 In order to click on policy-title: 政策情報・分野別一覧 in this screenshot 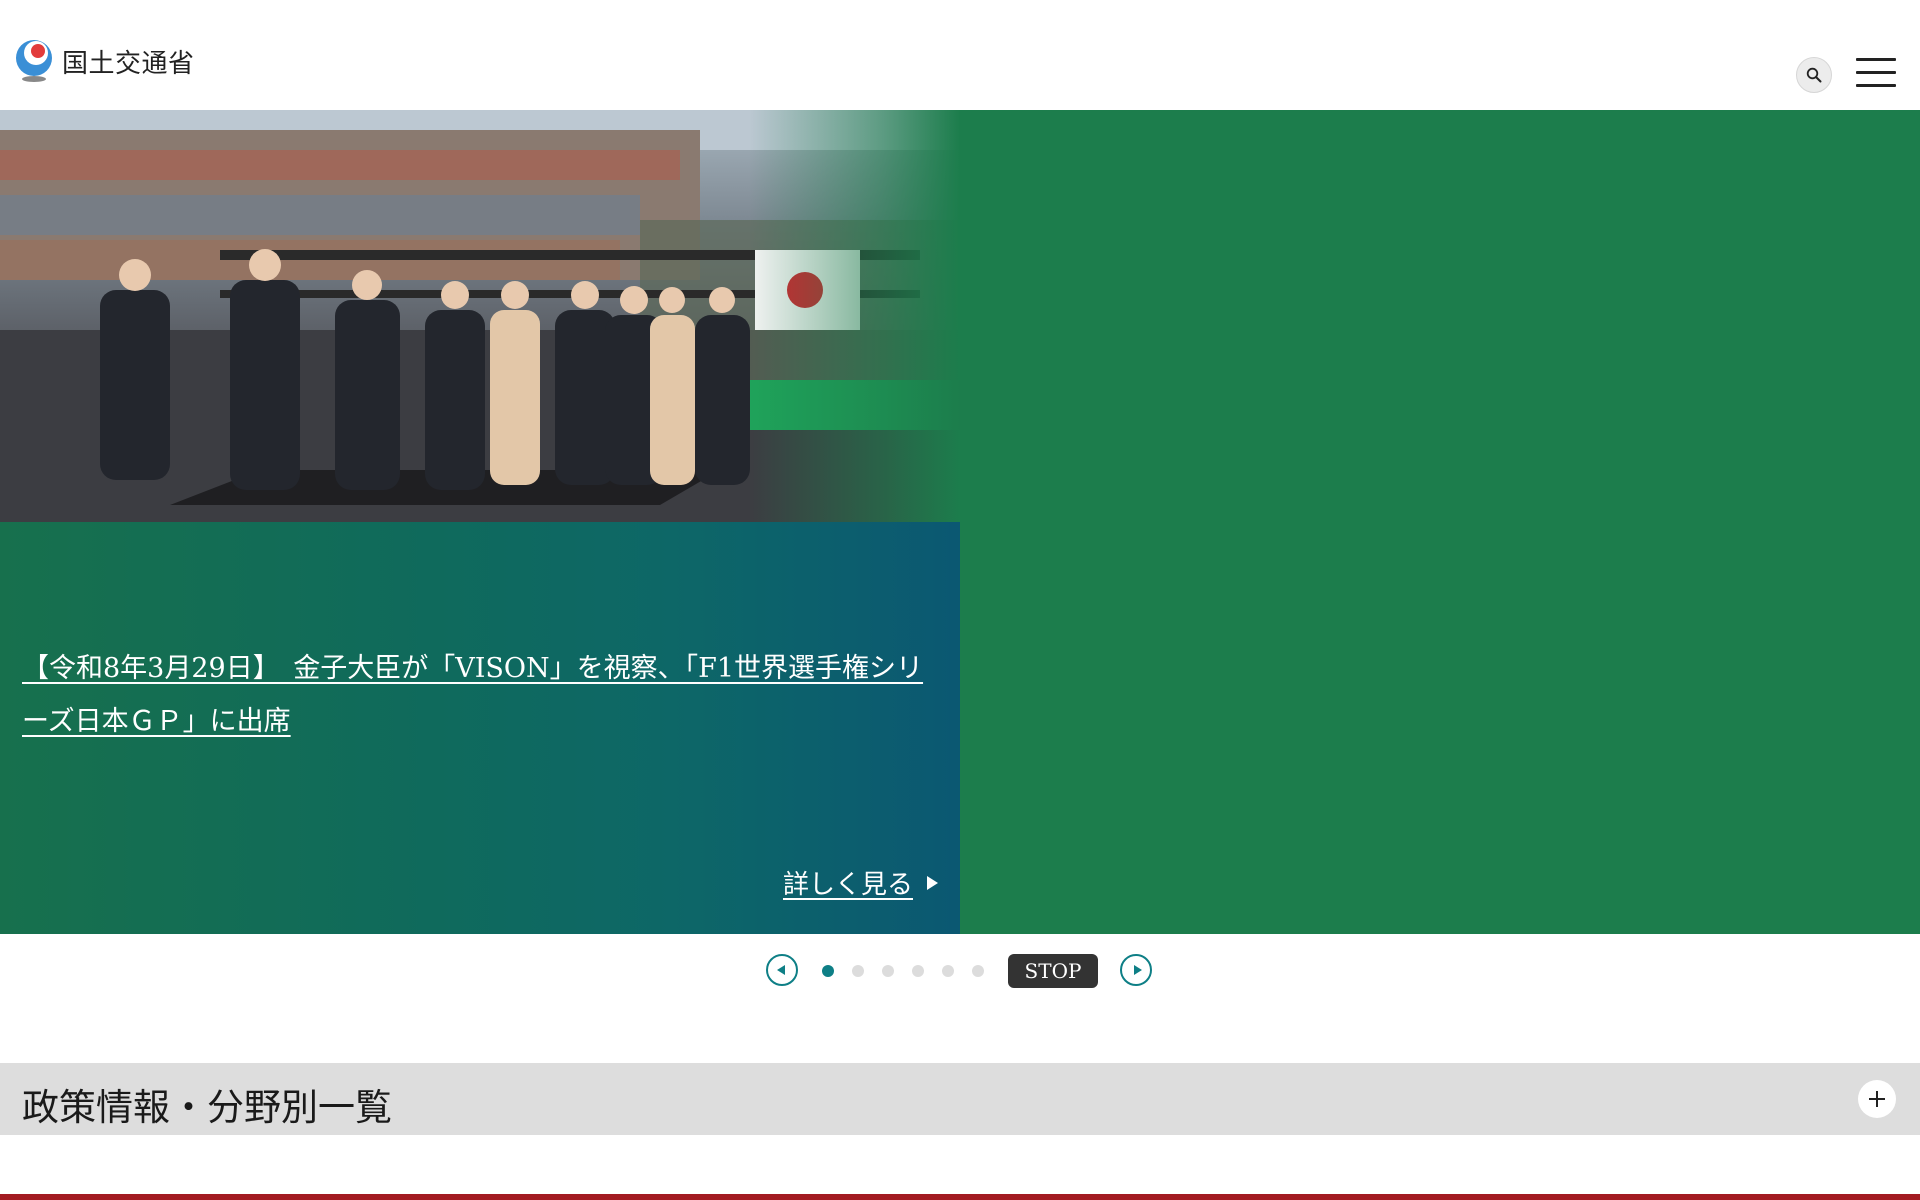, I will do `click(207, 1107)`.